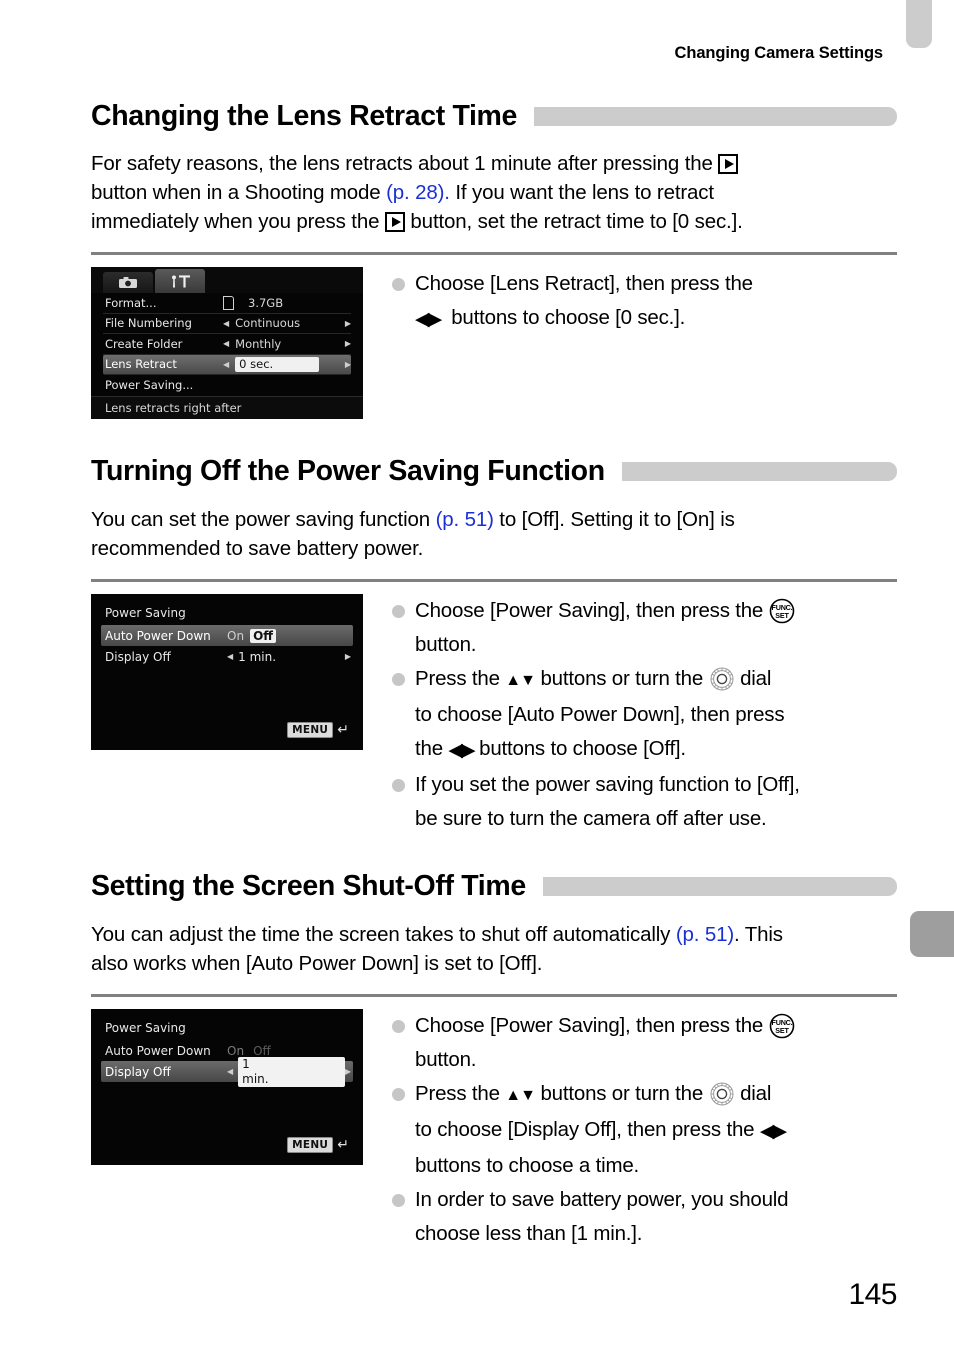 The image size is (954, 1345). What do you see at coordinates (304, 115) in the screenshot?
I see `section-title: Changing the Lens Retract Time` at bounding box center [304, 115].